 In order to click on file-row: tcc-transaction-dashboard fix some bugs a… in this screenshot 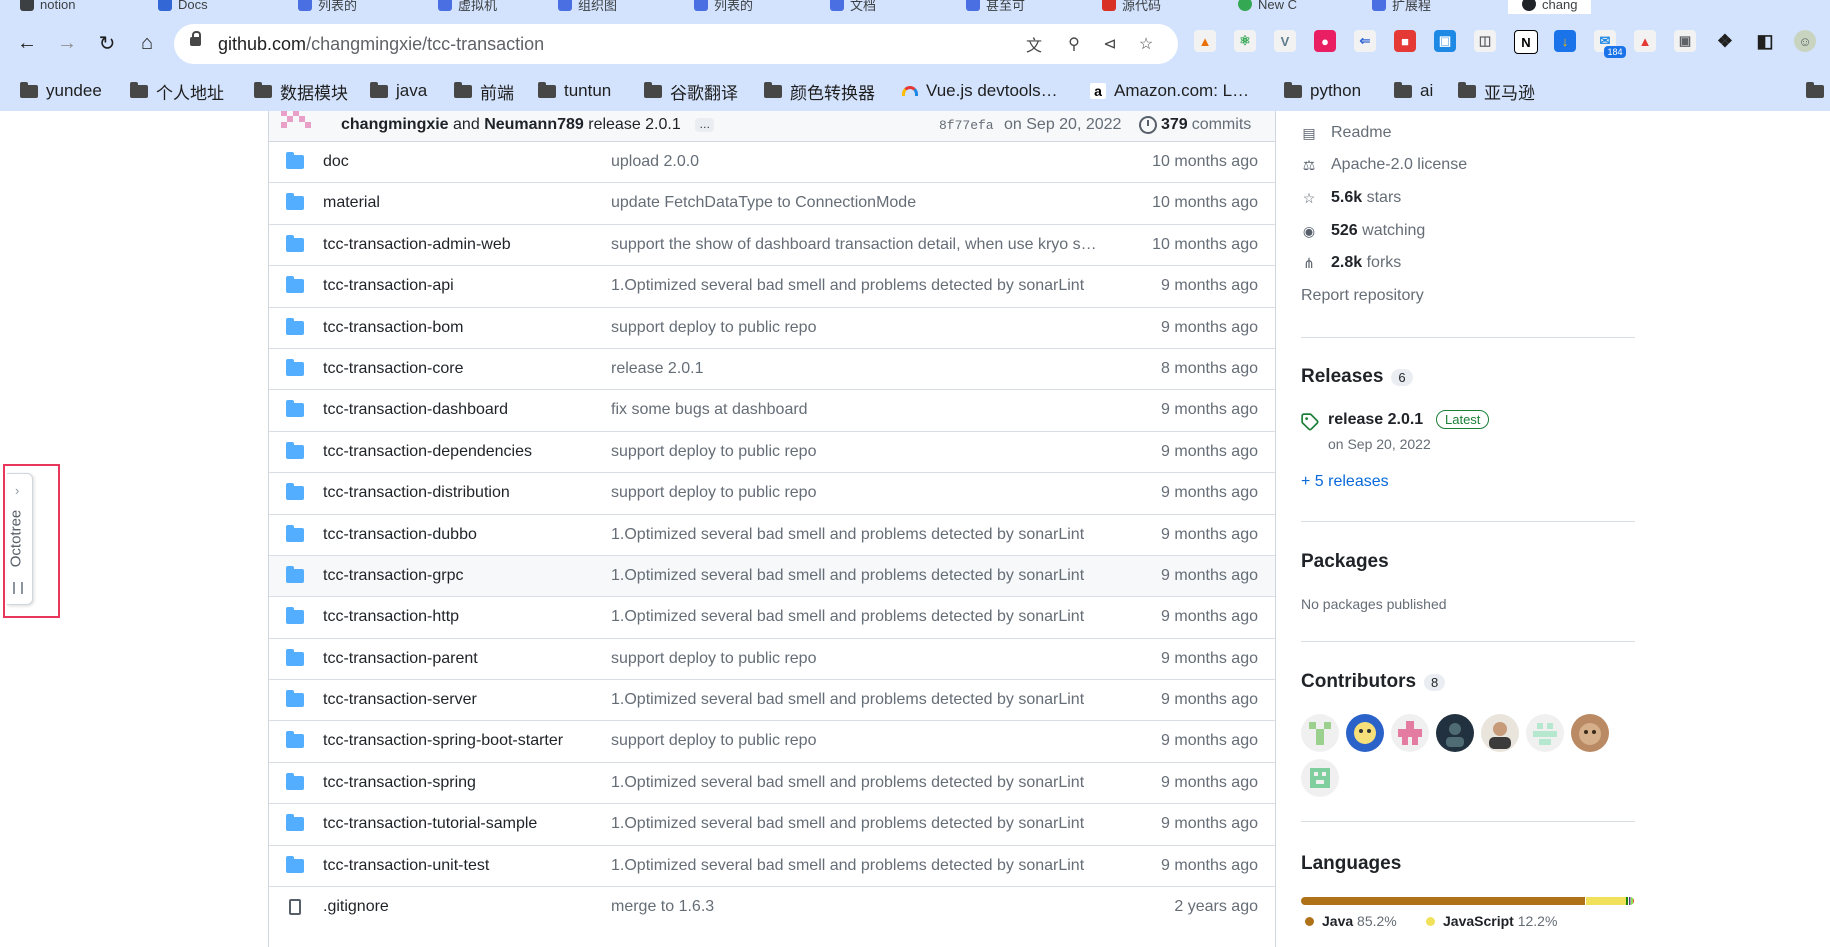, I will do `click(772, 409)`.